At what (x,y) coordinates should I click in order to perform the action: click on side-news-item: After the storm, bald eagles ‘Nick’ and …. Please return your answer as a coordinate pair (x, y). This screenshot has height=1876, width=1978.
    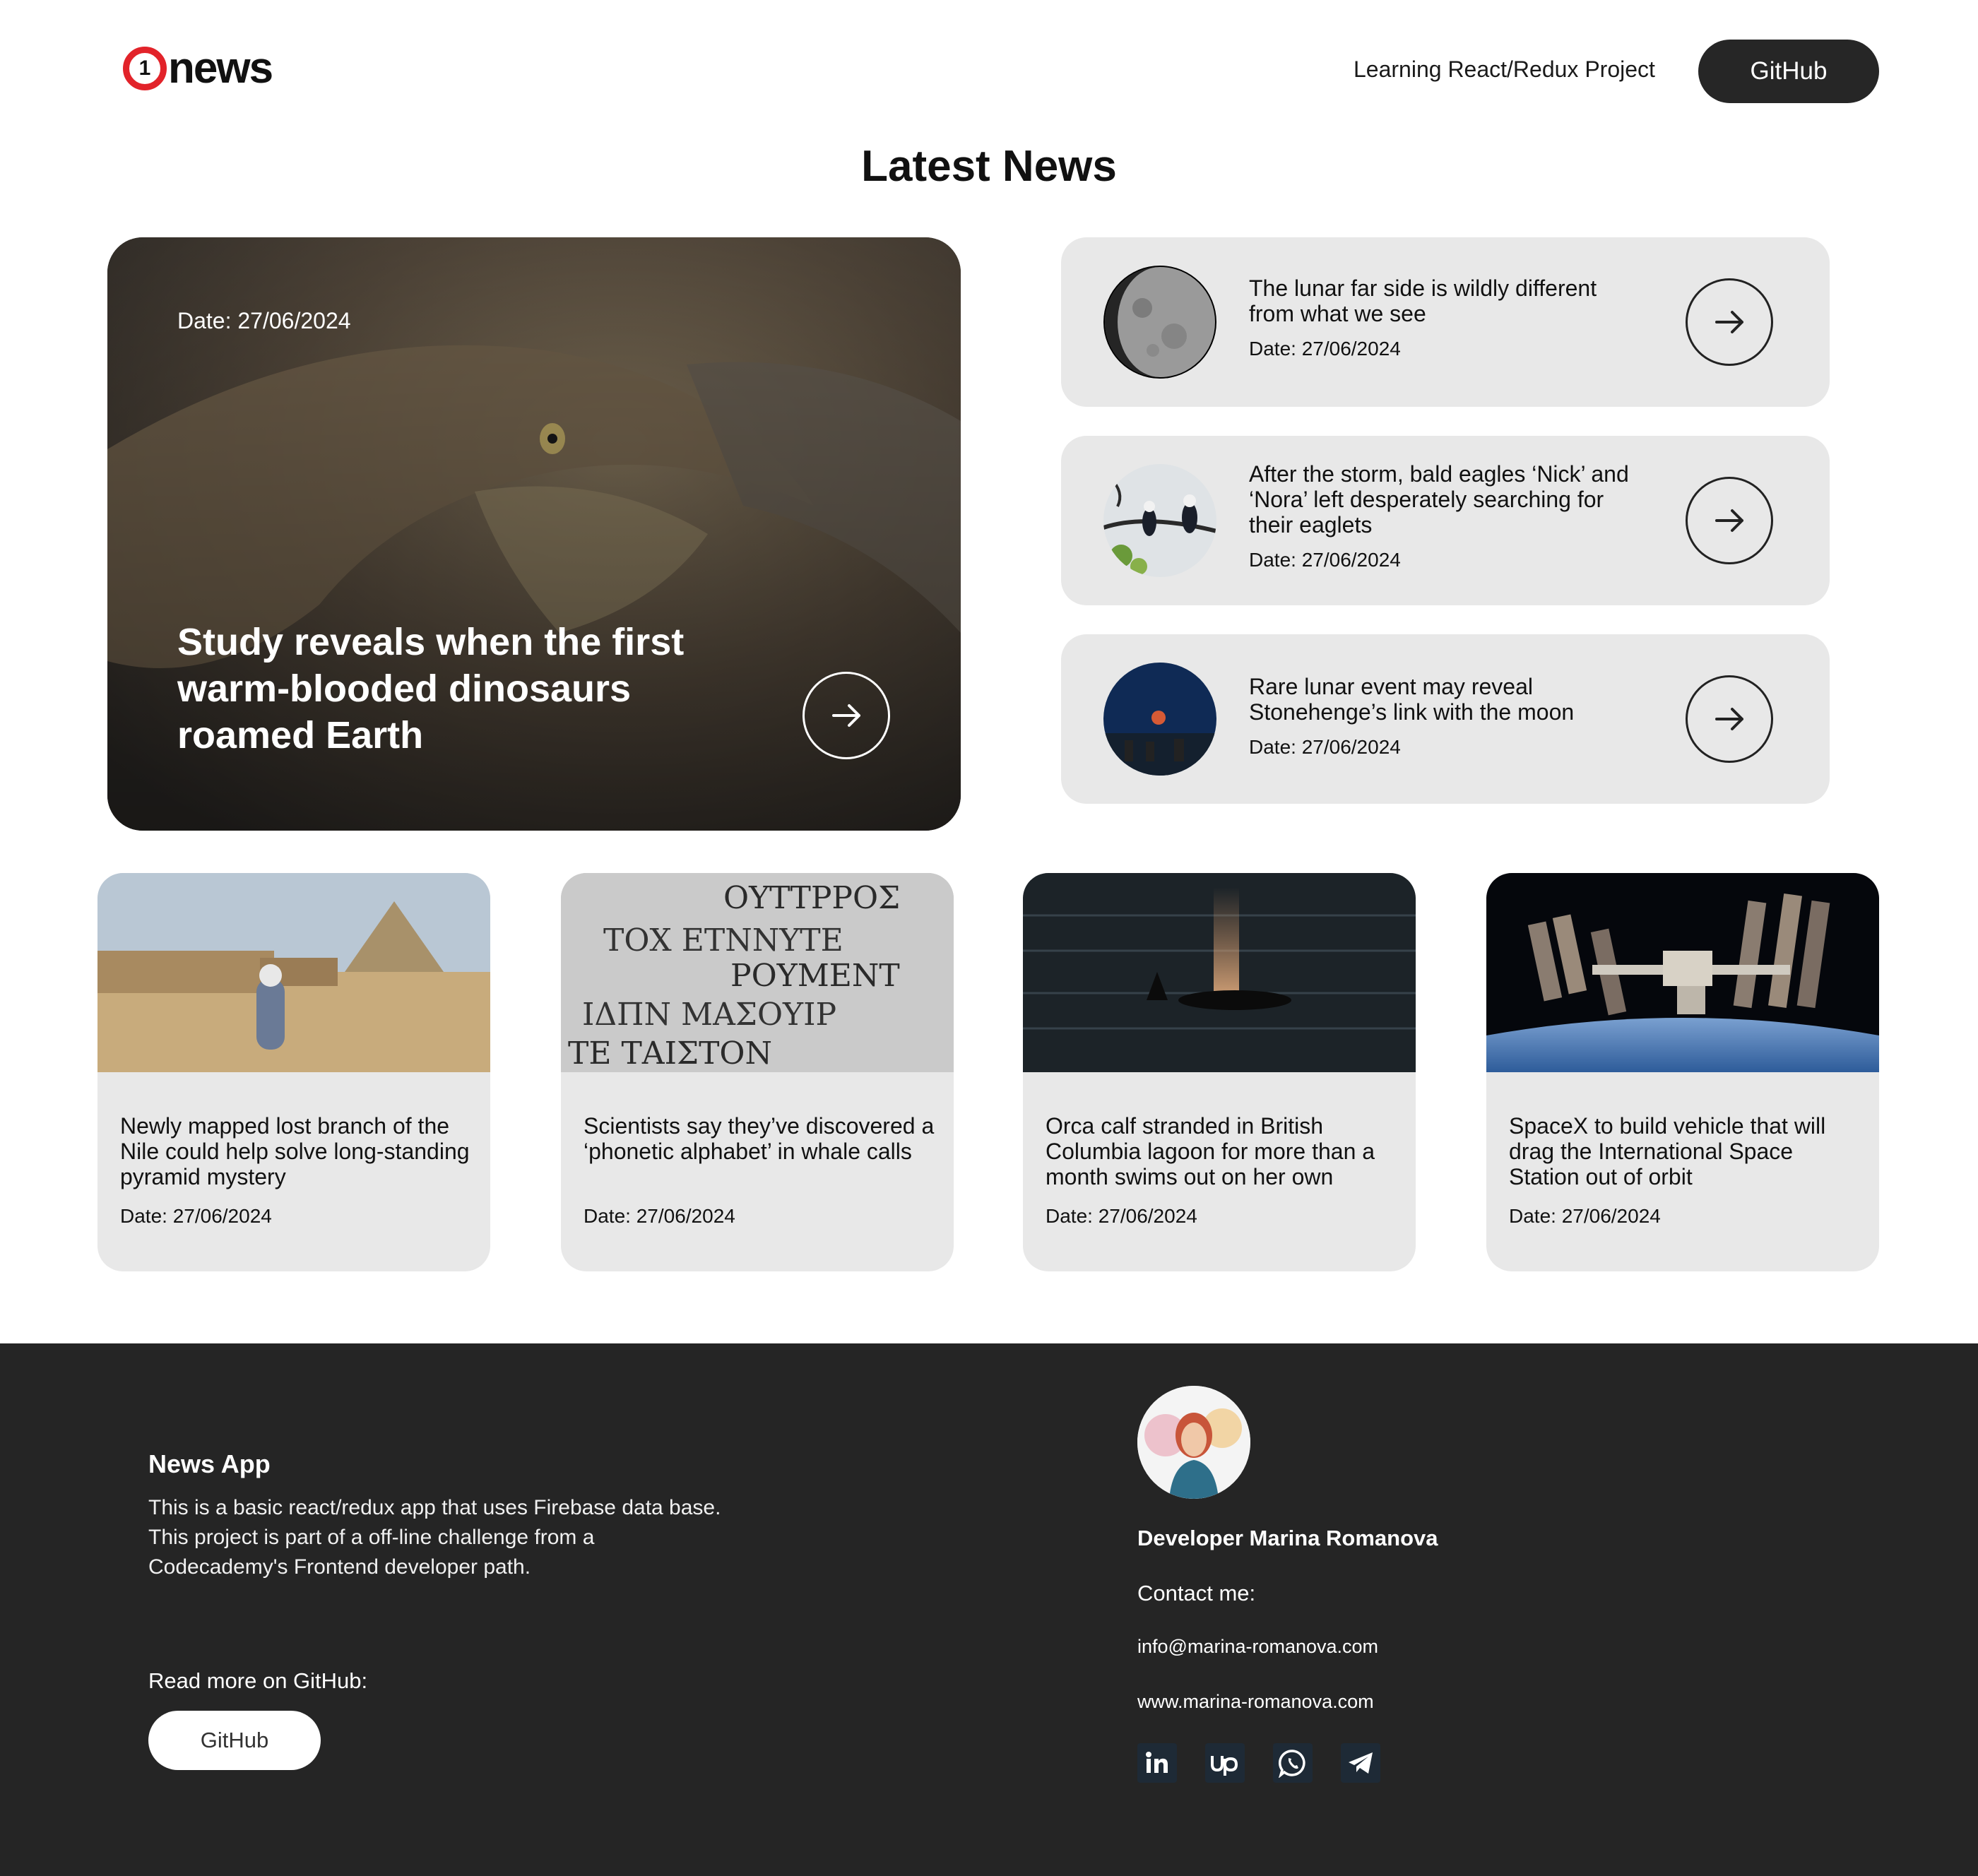
    Looking at the image, I should click on (1445, 520).